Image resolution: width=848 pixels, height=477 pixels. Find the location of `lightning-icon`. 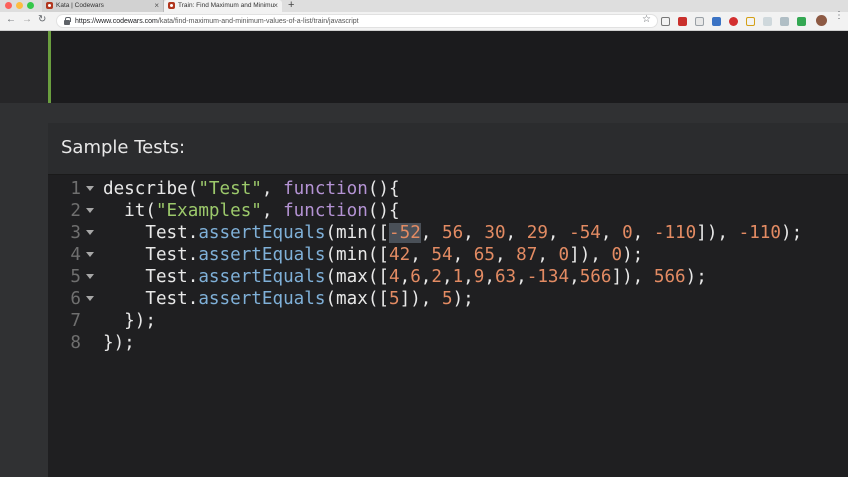

lightning-icon is located at coordinates (750, 21).